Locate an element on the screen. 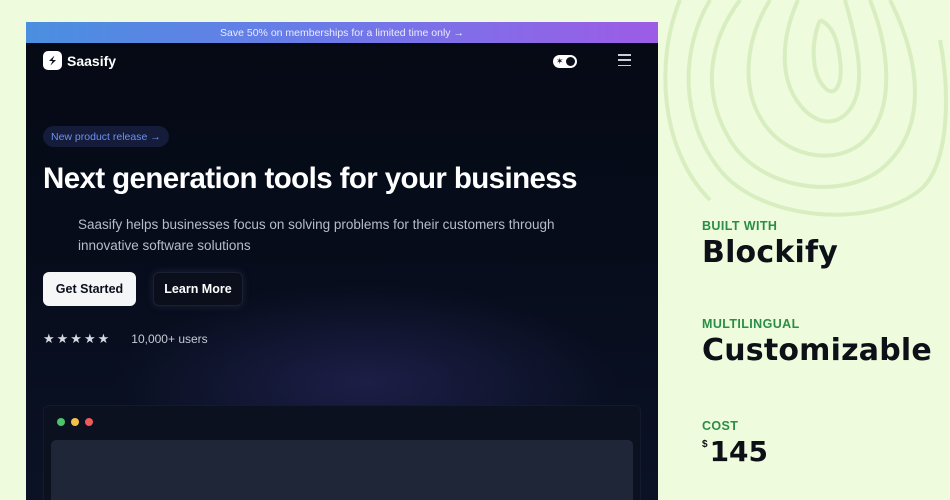 This screenshot has width=950, height=500. price: $ 145 is located at coordinates (735, 451).